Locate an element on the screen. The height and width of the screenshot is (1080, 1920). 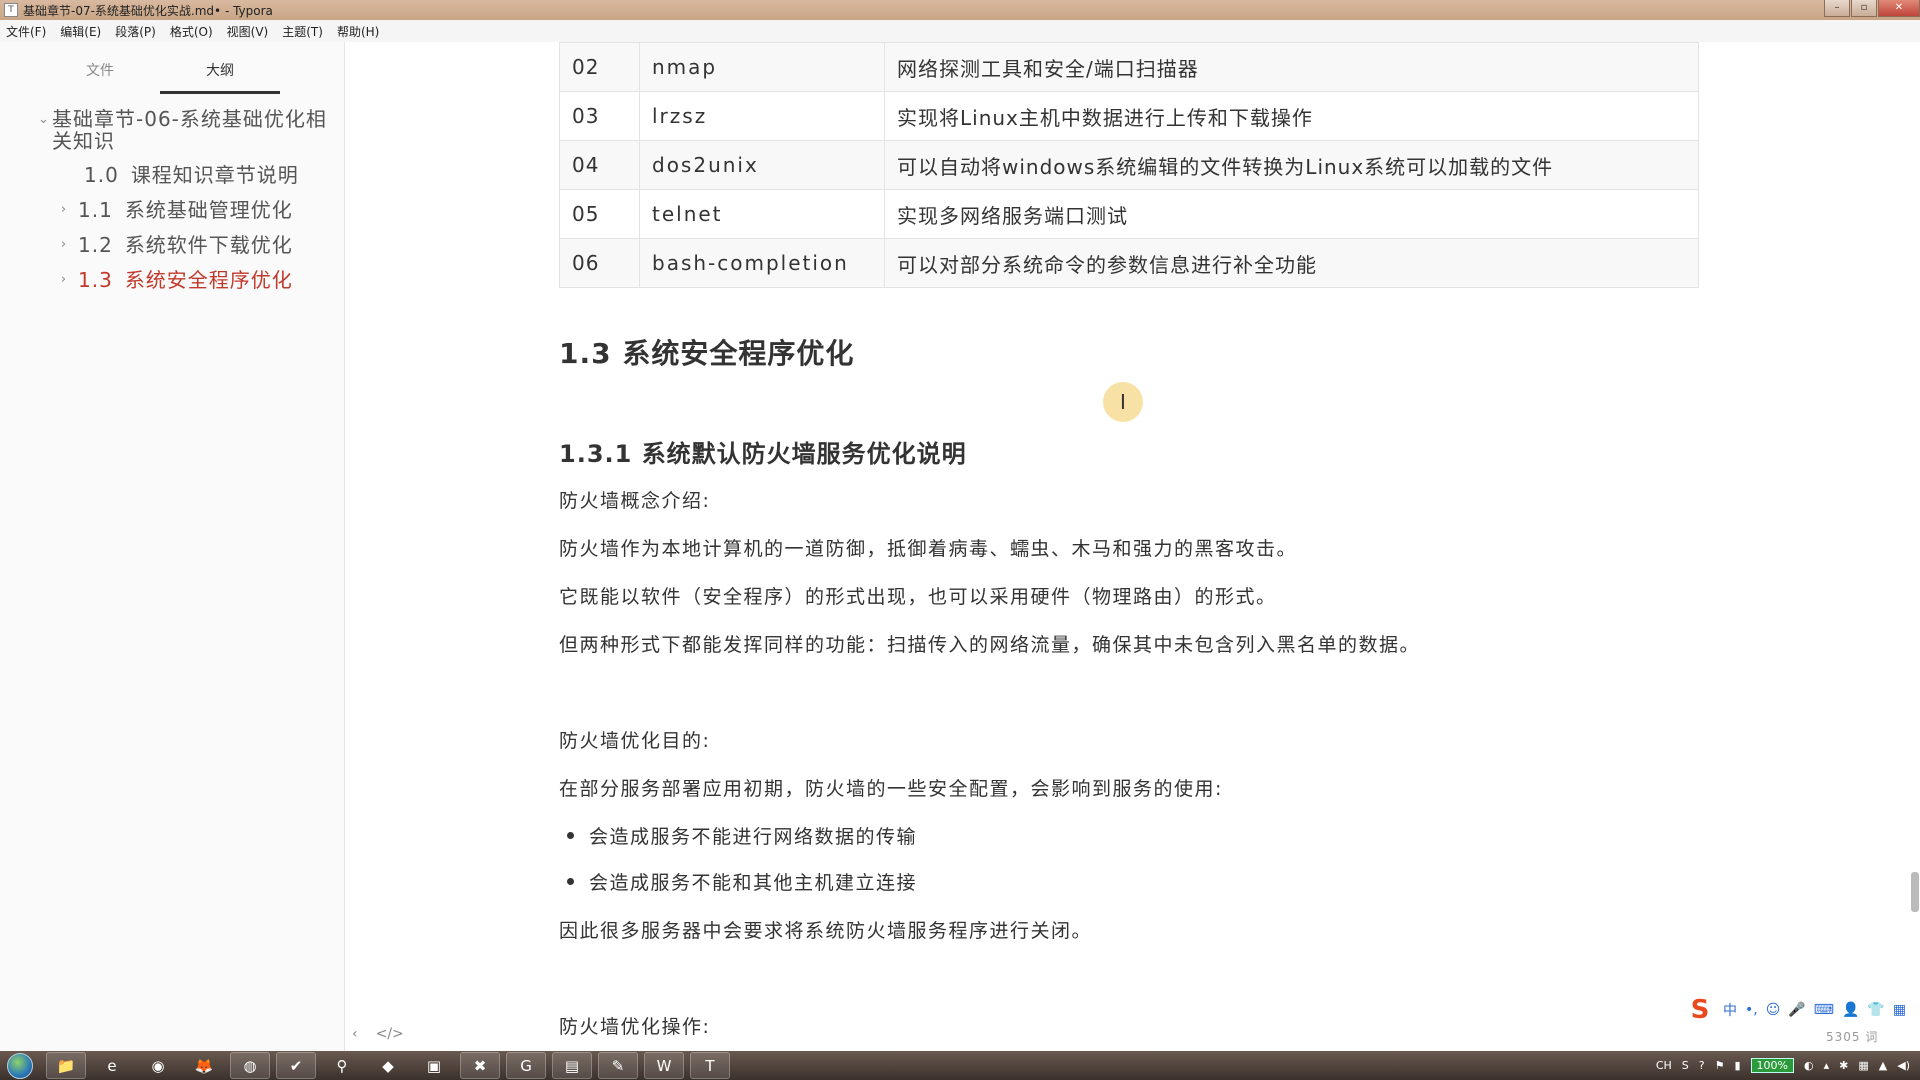
tab-files: 文件 is located at coordinates (100, 68).